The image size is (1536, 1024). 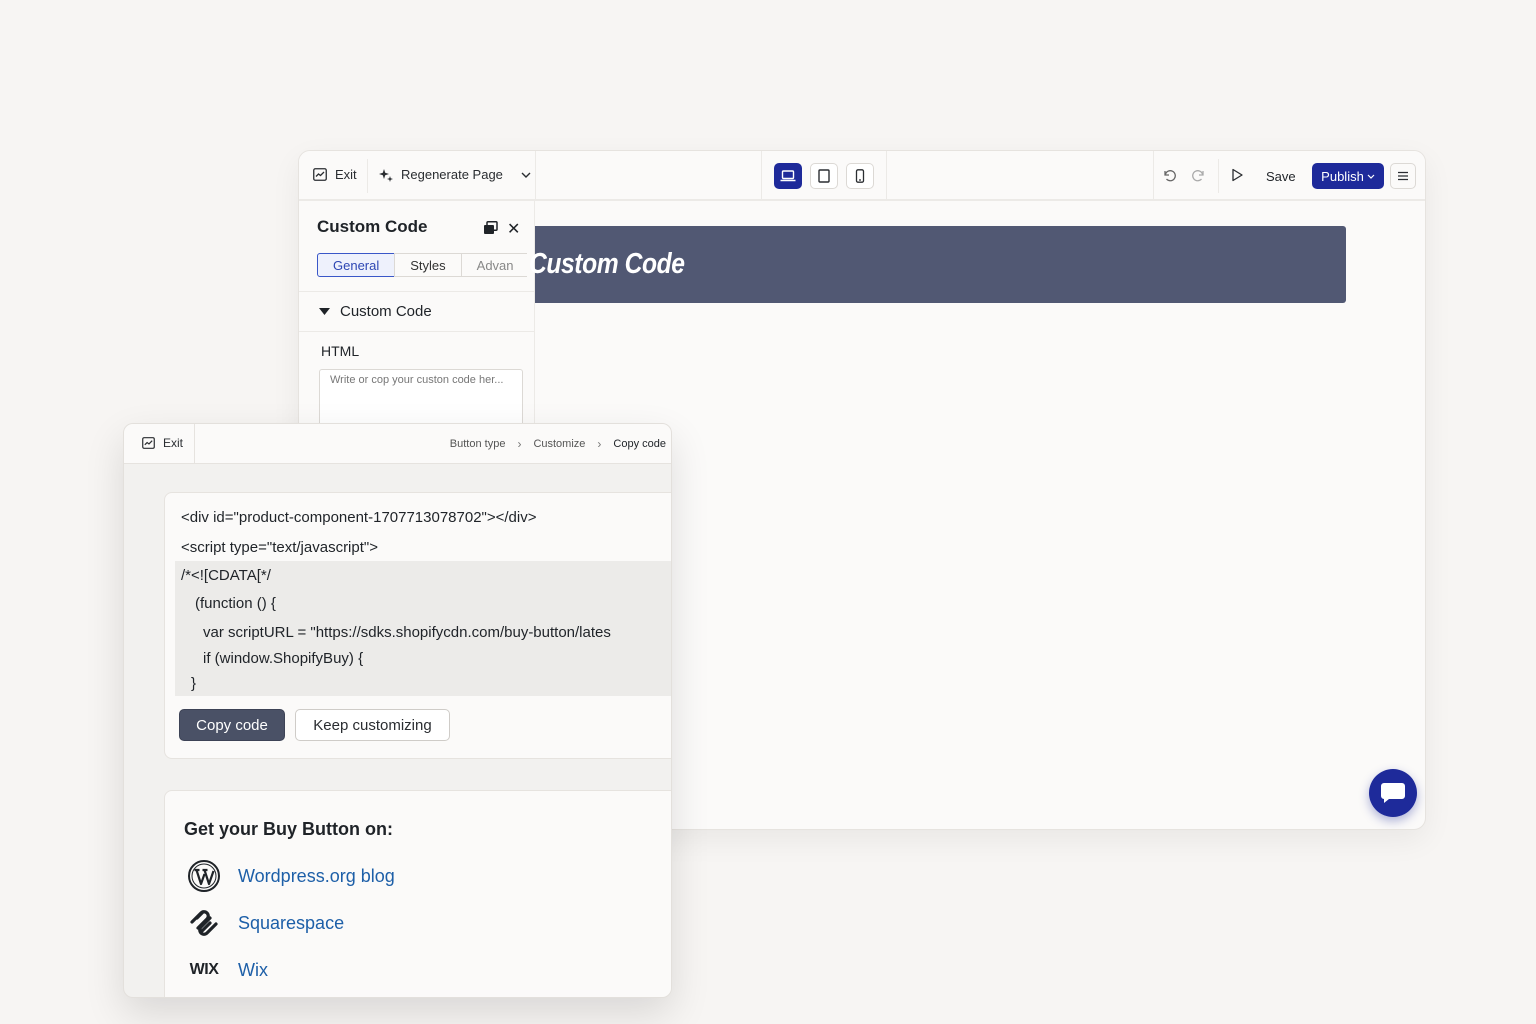 I want to click on close-icon: ✕, so click(x=513, y=229).